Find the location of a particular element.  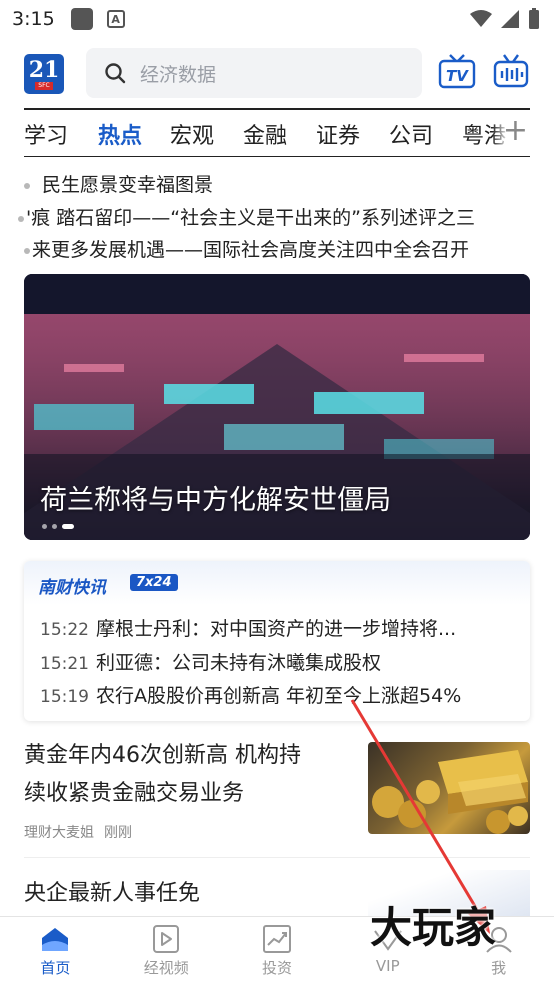

ticker-text: 民生愿景变幸福图景 is located at coordinates (128, 185).